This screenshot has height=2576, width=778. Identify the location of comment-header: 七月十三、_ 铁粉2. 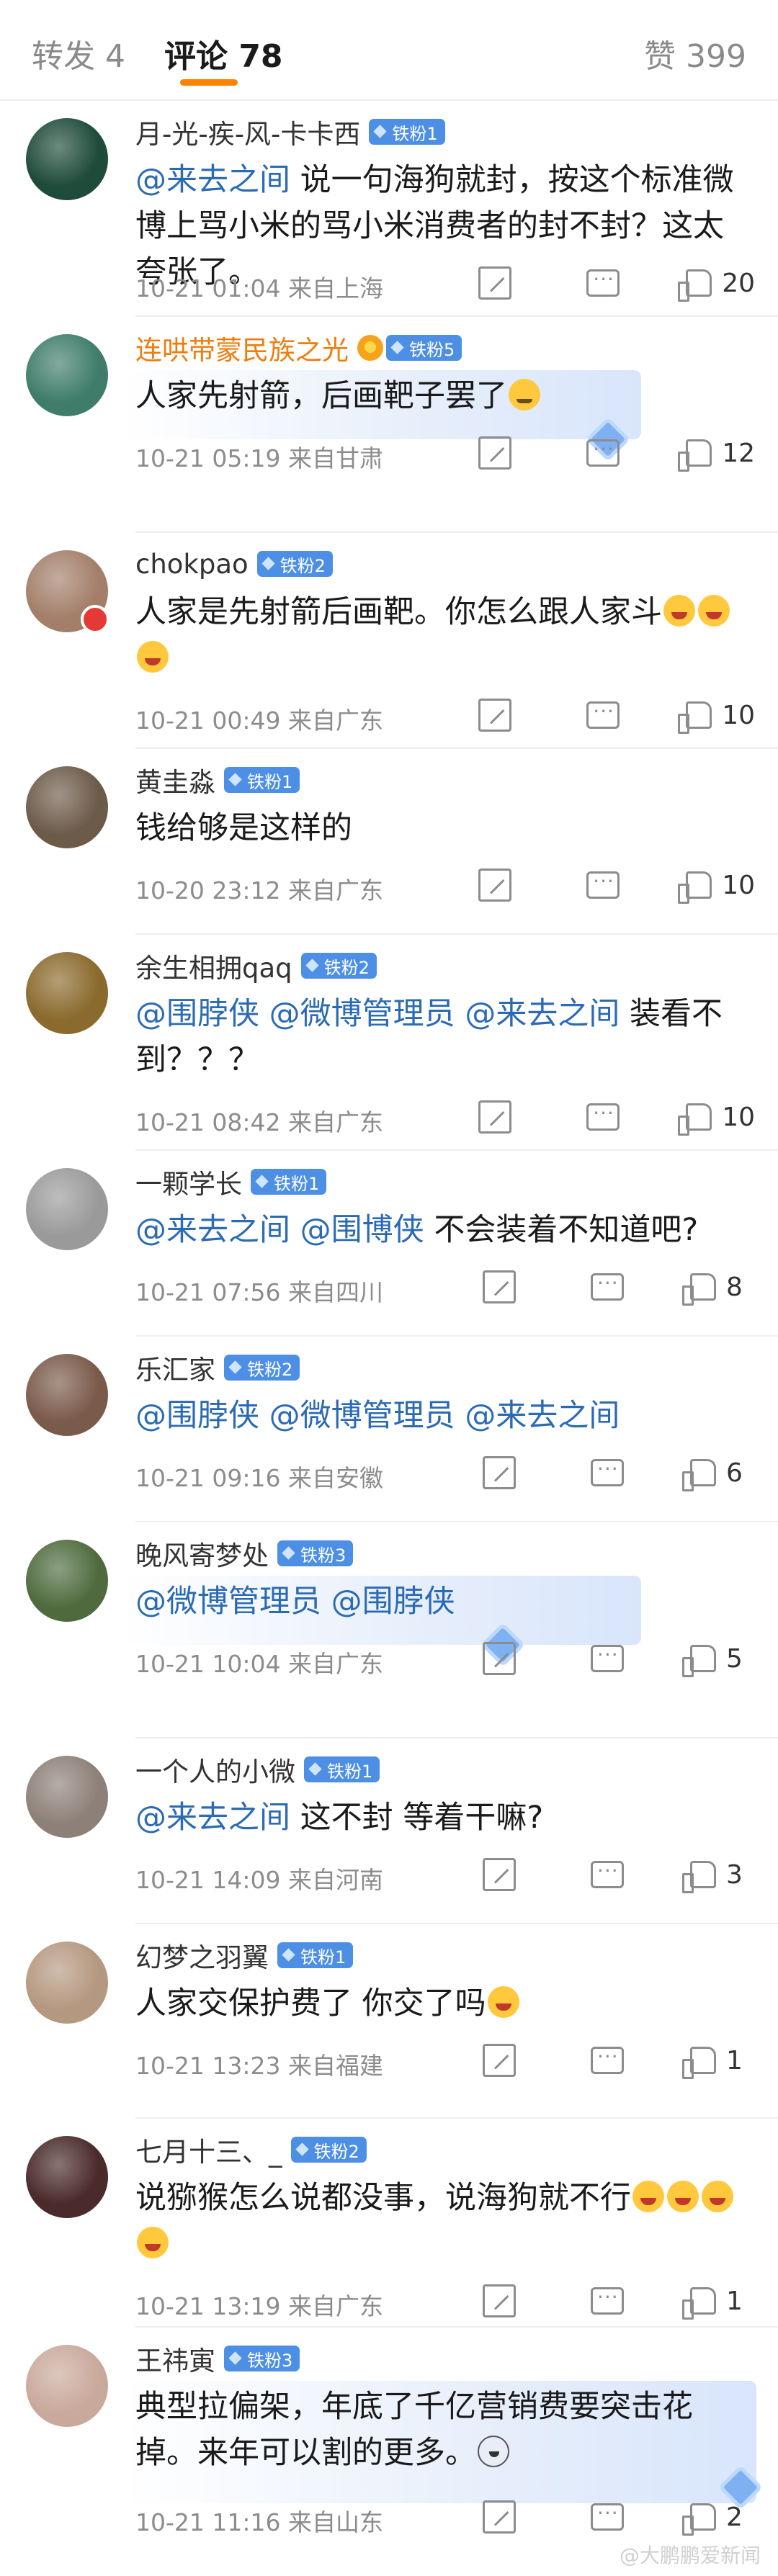
(251, 2150).